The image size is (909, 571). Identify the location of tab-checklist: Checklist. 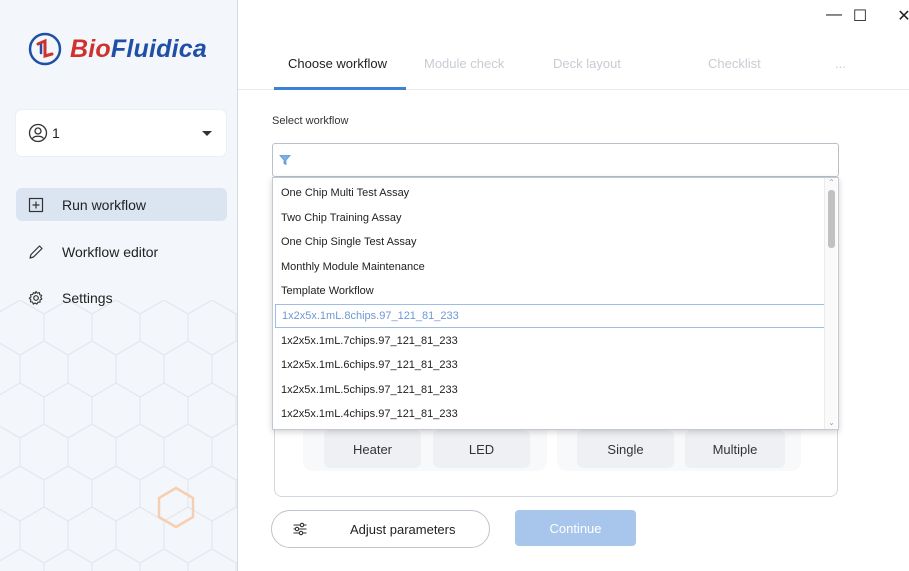
(734, 63).